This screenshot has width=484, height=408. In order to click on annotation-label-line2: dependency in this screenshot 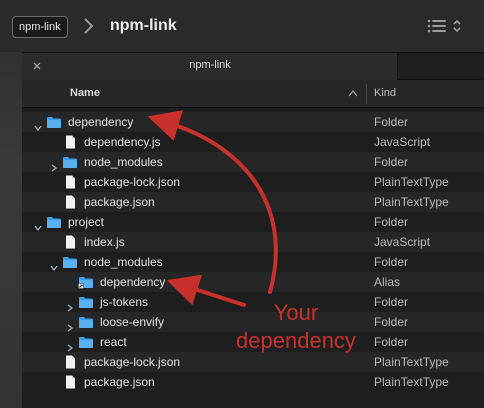, I will do `click(296, 340)`.